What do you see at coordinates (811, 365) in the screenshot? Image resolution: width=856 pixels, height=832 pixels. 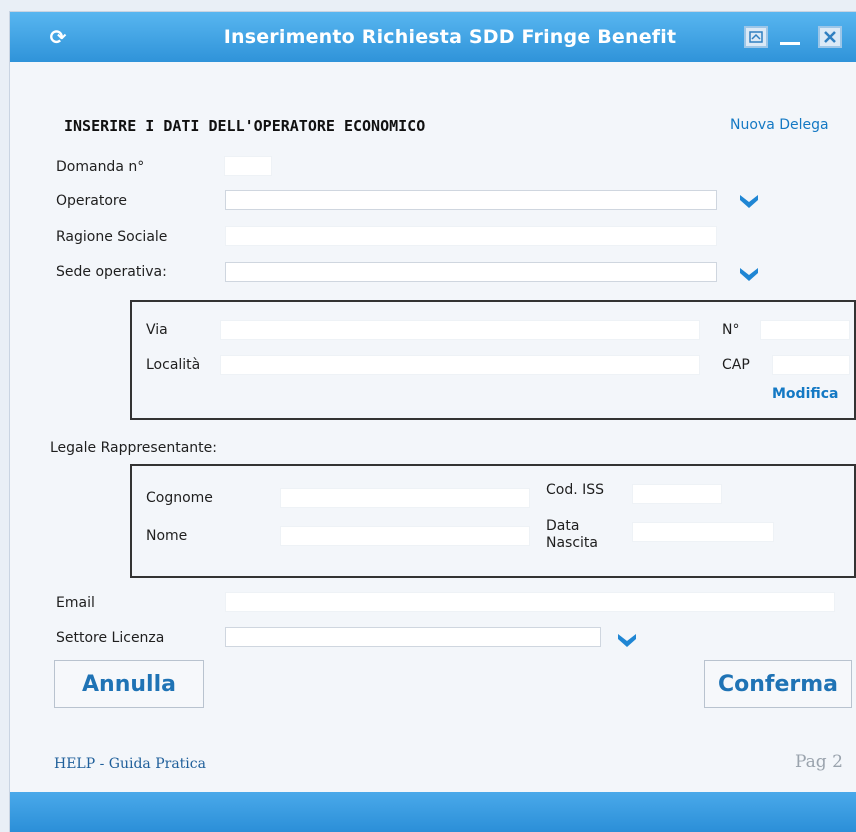 I see `cap-field` at bounding box center [811, 365].